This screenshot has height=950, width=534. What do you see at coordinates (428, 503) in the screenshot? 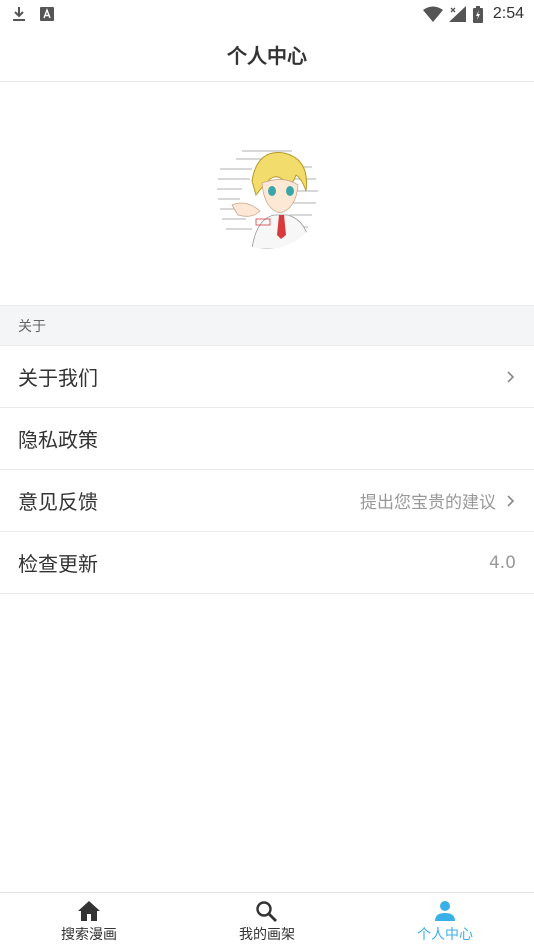
I see `feedback-hint: 提出您宝贵的建议` at bounding box center [428, 503].